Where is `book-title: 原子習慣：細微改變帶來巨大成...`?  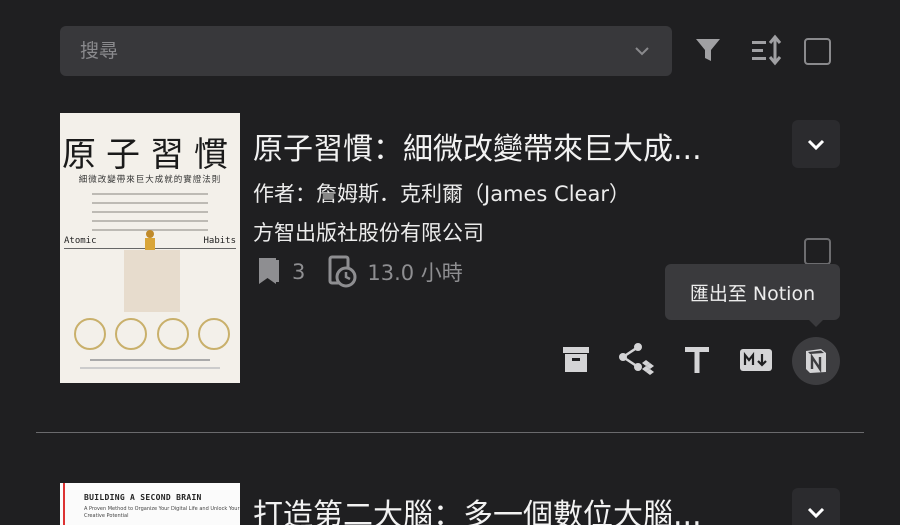
book-title: 原子習慣：細微改變帶來巨大成... is located at coordinates (513, 146).